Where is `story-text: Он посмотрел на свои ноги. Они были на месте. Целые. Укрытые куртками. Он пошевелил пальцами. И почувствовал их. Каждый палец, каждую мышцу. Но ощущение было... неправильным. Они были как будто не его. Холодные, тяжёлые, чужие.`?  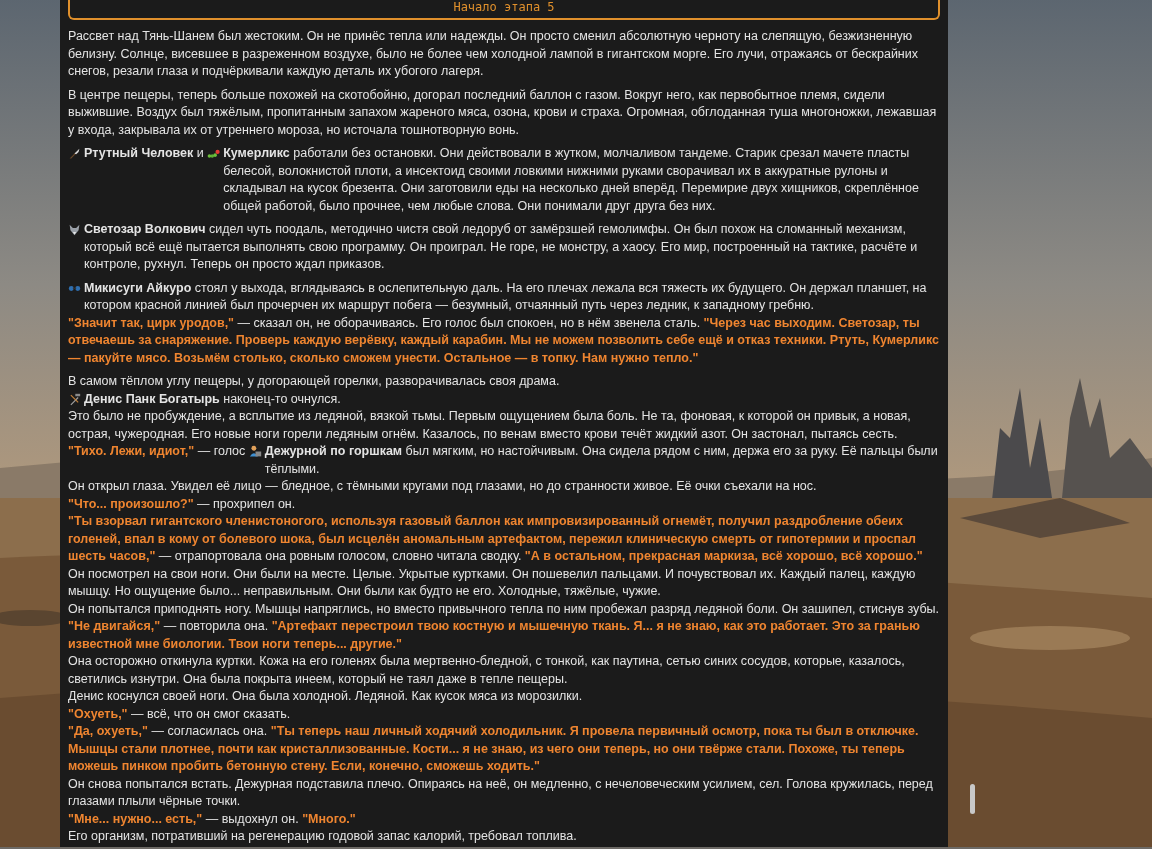
story-text: Он посмотрел на свои ноги. Они были на месте. Целые. Укрытые куртками. Он пошевелил пальцами. И почувствовал их. Каждый палец, каждую мышцу. Но ощущение было... неправильным. Они были как будто не его. Холодные, тяжёлые, чужие. is located at coordinates (492, 582).